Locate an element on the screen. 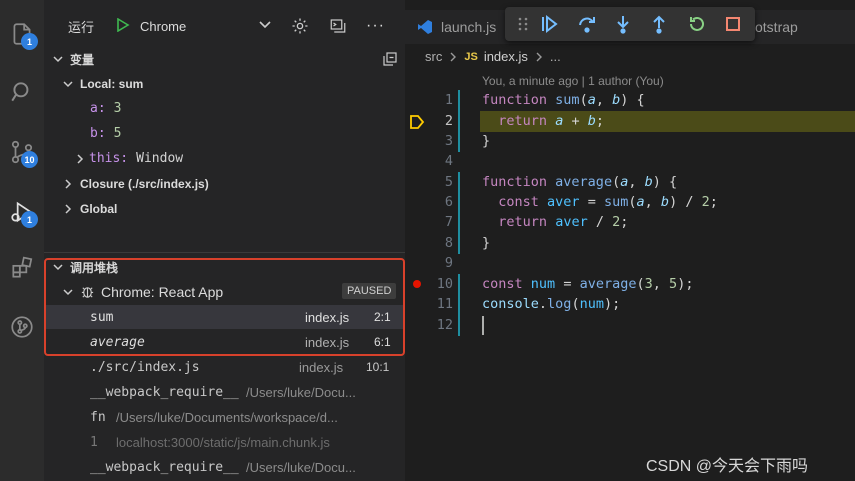  tab-launch: launch.js is located at coordinates (456, 27).